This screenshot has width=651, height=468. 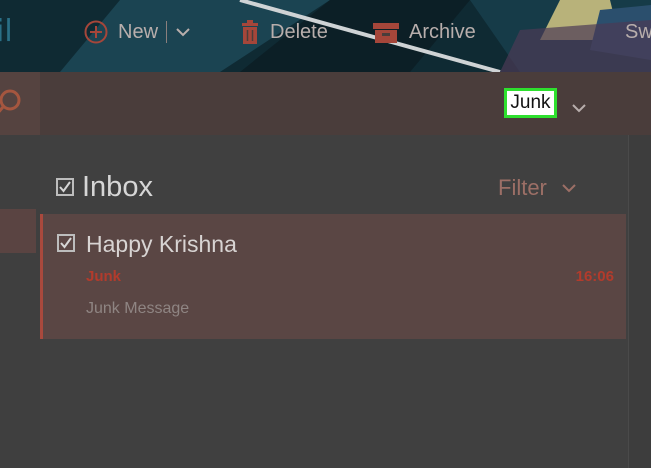 I want to click on message-preview: Junk Message, so click(x=138, y=308).